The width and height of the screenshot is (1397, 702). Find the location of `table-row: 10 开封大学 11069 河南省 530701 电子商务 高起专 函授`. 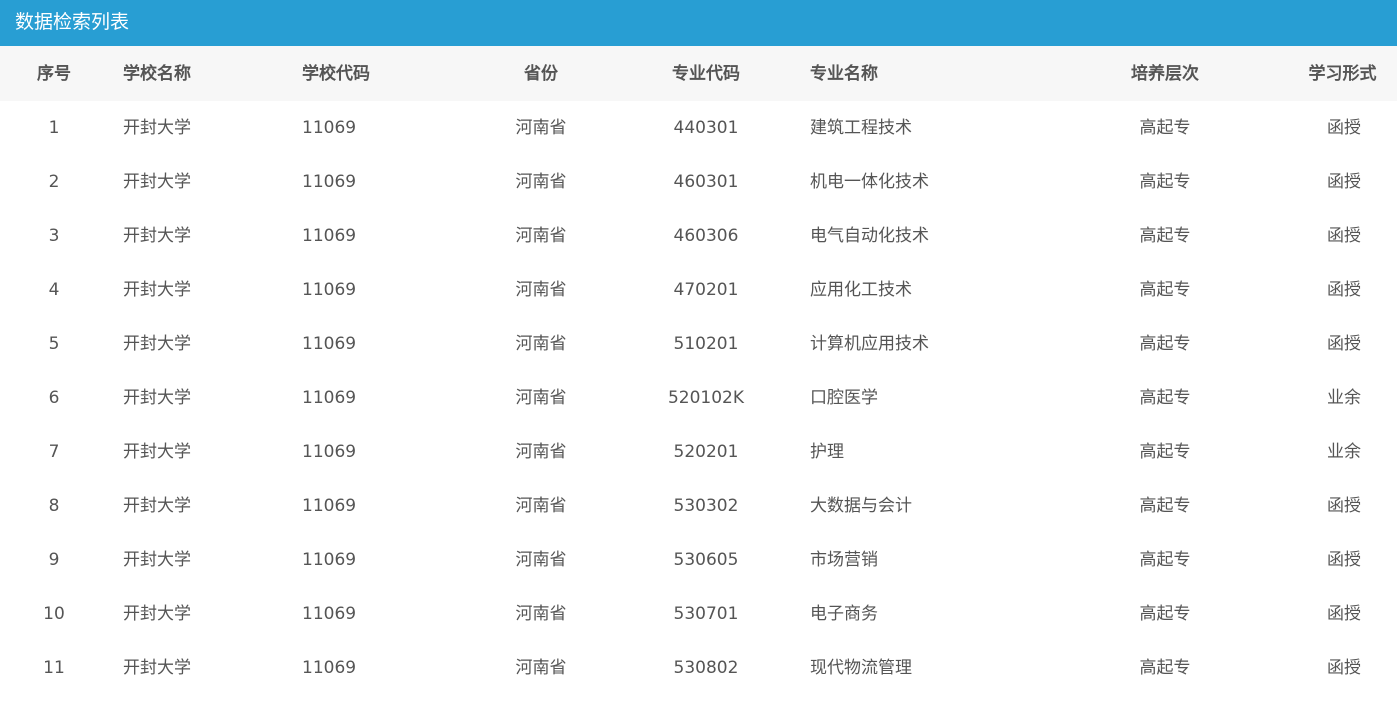

table-row: 10 开封大学 11069 河南省 530701 电子商务 高起专 函授 is located at coordinates (698, 614).